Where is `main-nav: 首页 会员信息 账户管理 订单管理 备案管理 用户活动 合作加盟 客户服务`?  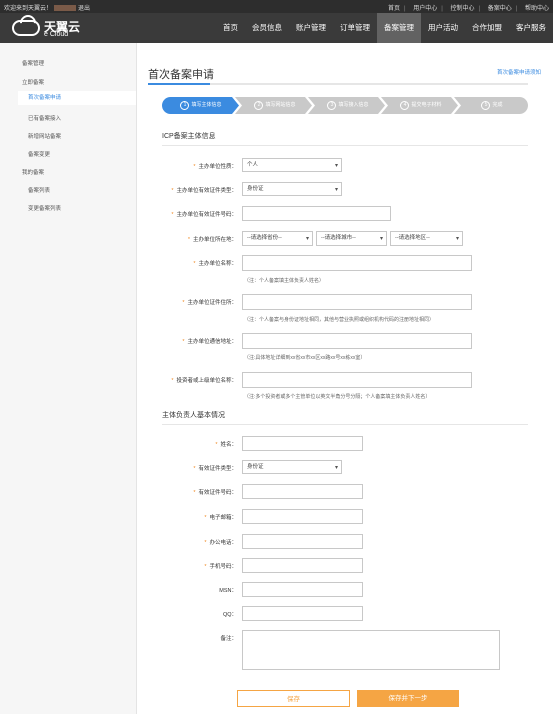 main-nav: 首页 会员信息 账户管理 订单管理 备案管理 用户活动 合作加盟 客户服务 is located at coordinates (384, 28).